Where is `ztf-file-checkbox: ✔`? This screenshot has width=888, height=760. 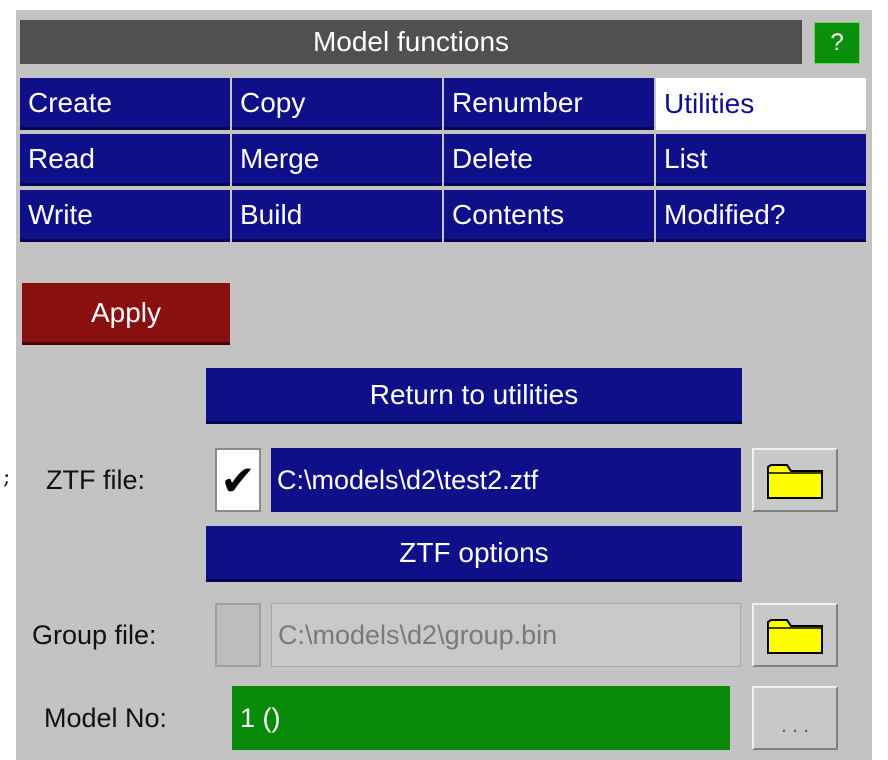 ztf-file-checkbox: ✔ is located at coordinates (238, 480).